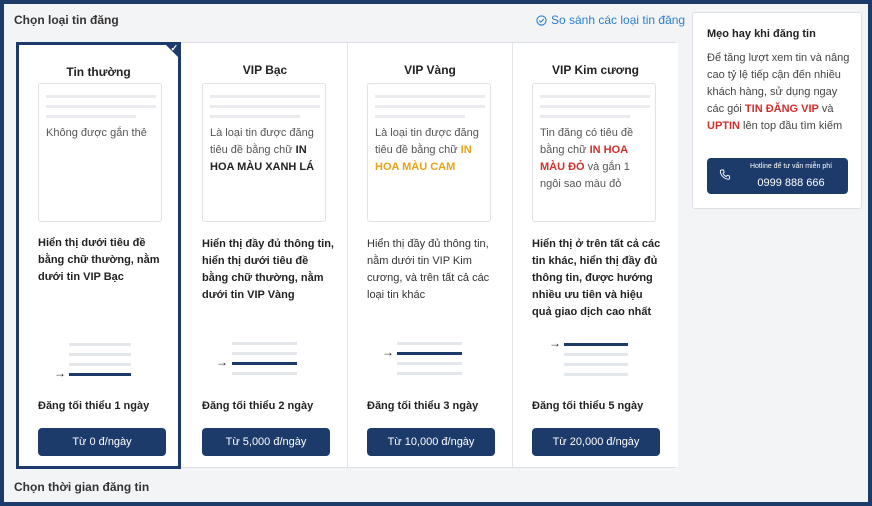 Image resolution: width=872 pixels, height=506 pixels. I want to click on section-title-duration: Chọn thời gian đăng tin, so click(82, 487).